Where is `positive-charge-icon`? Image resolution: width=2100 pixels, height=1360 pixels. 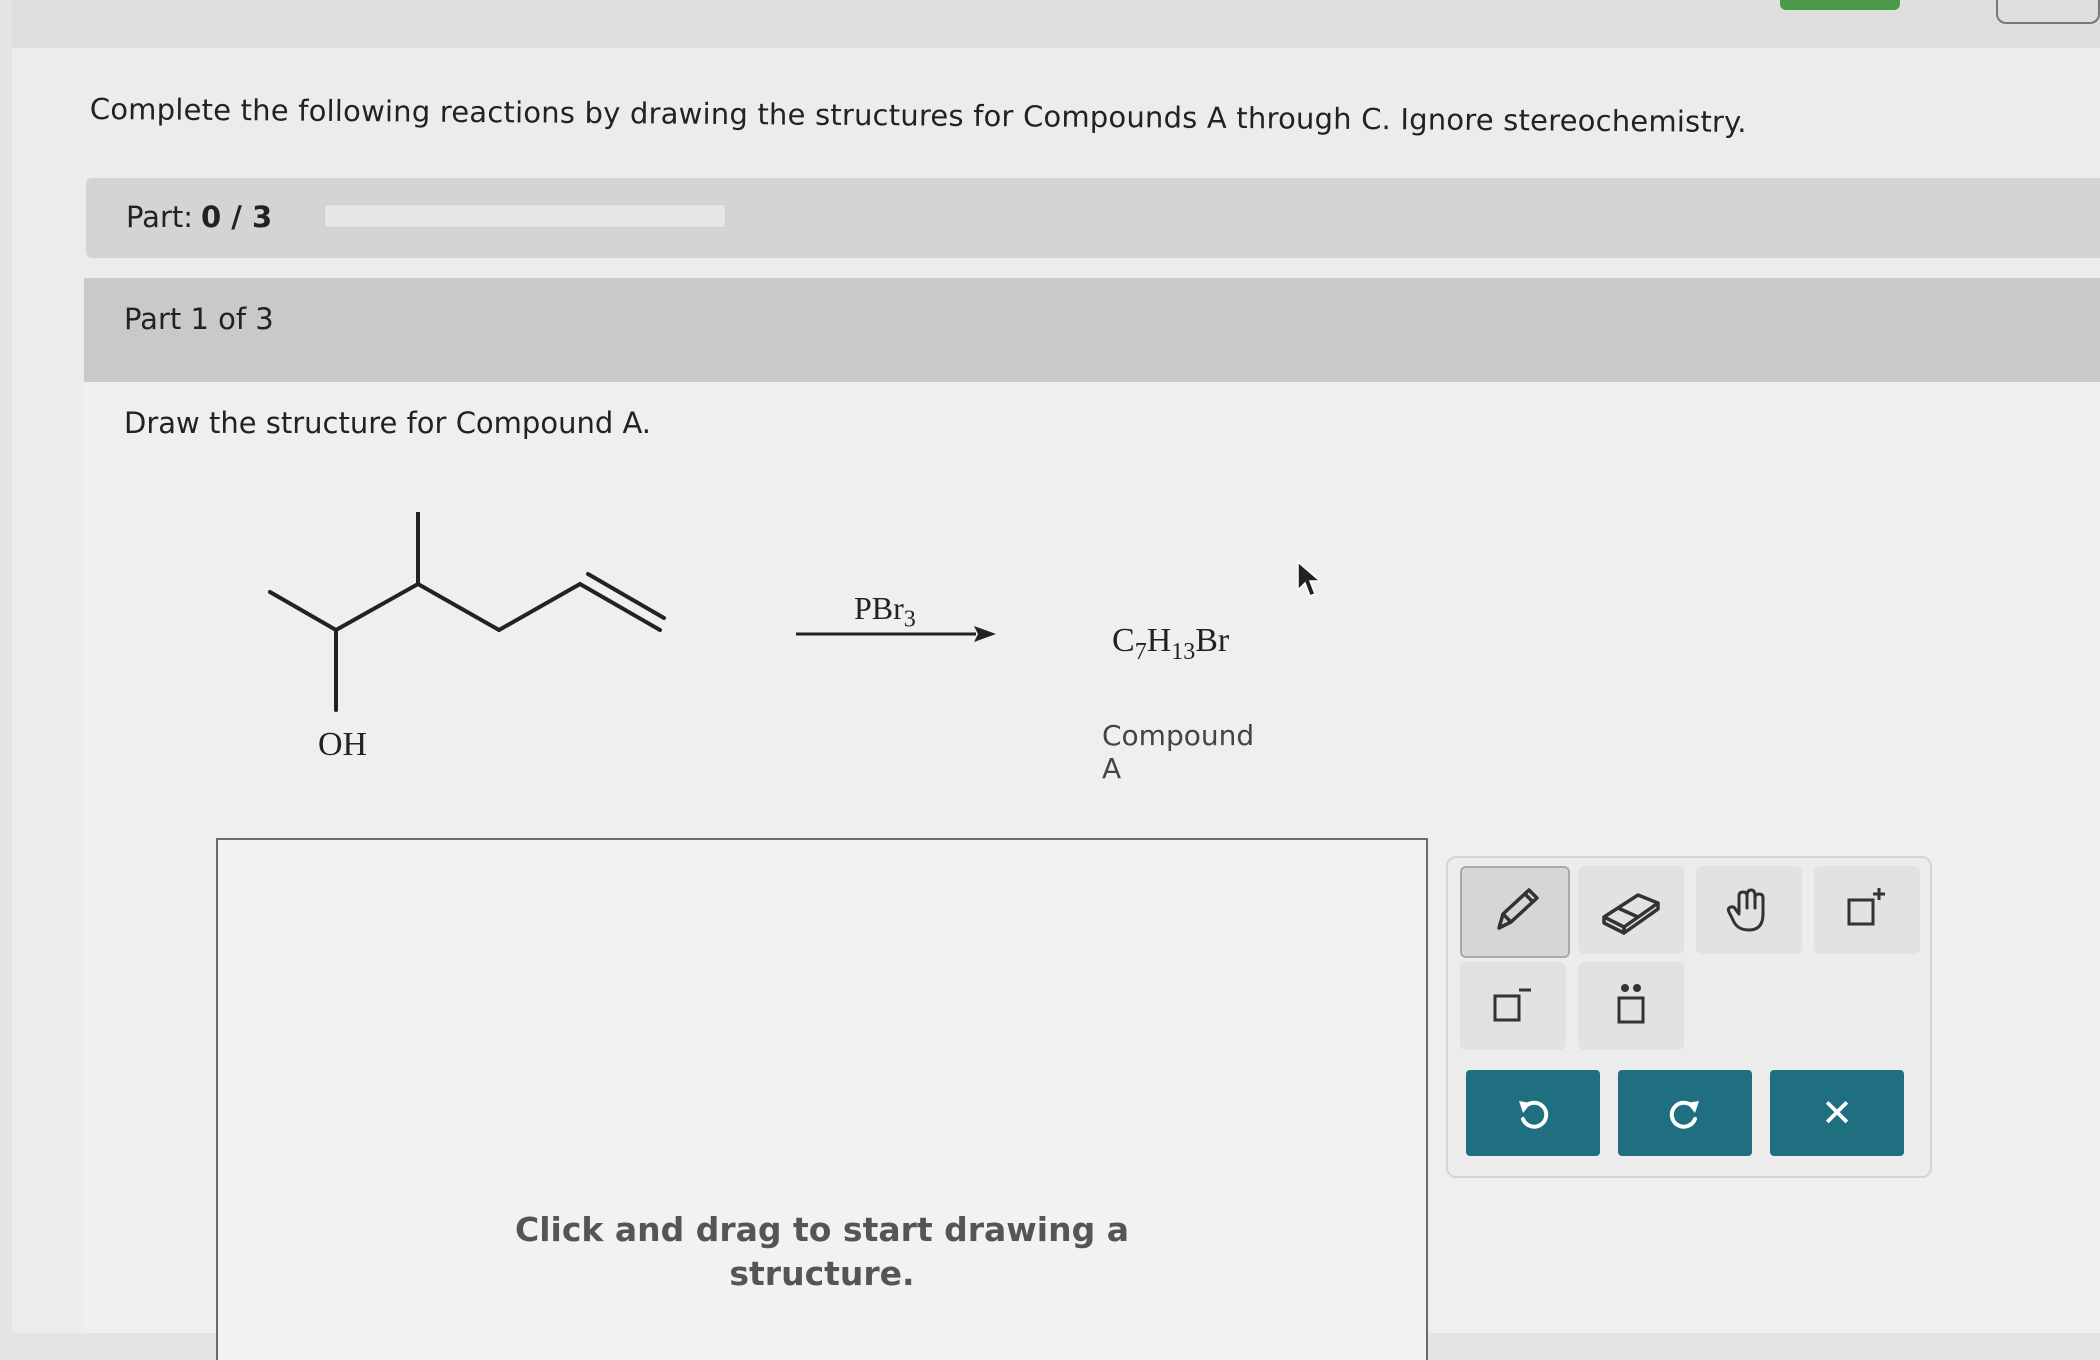 positive-charge-icon is located at coordinates (1866, 907).